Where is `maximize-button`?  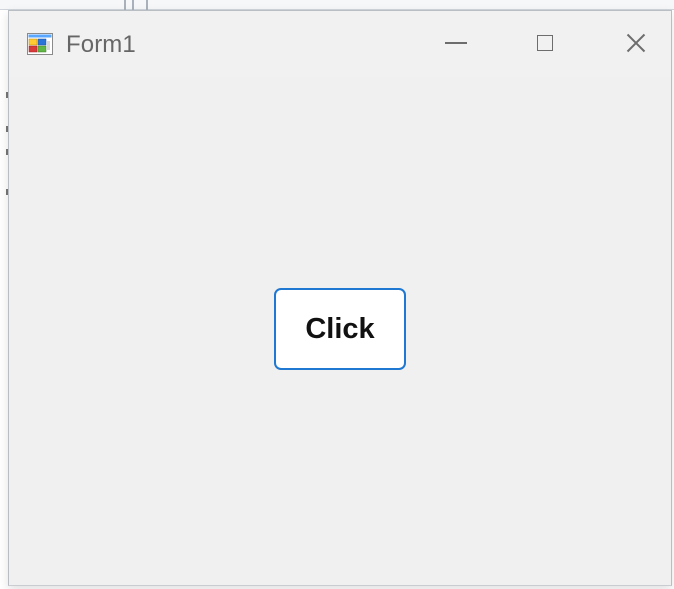 maximize-button is located at coordinates (545, 43).